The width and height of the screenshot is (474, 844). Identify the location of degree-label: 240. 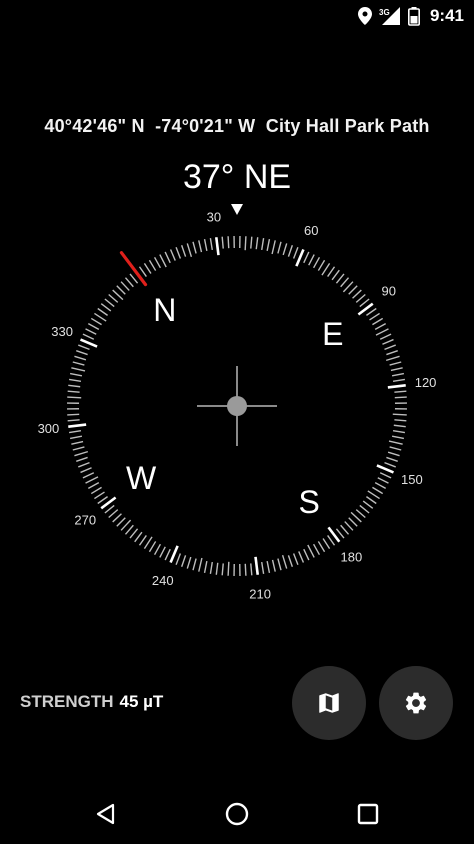
(163, 580).